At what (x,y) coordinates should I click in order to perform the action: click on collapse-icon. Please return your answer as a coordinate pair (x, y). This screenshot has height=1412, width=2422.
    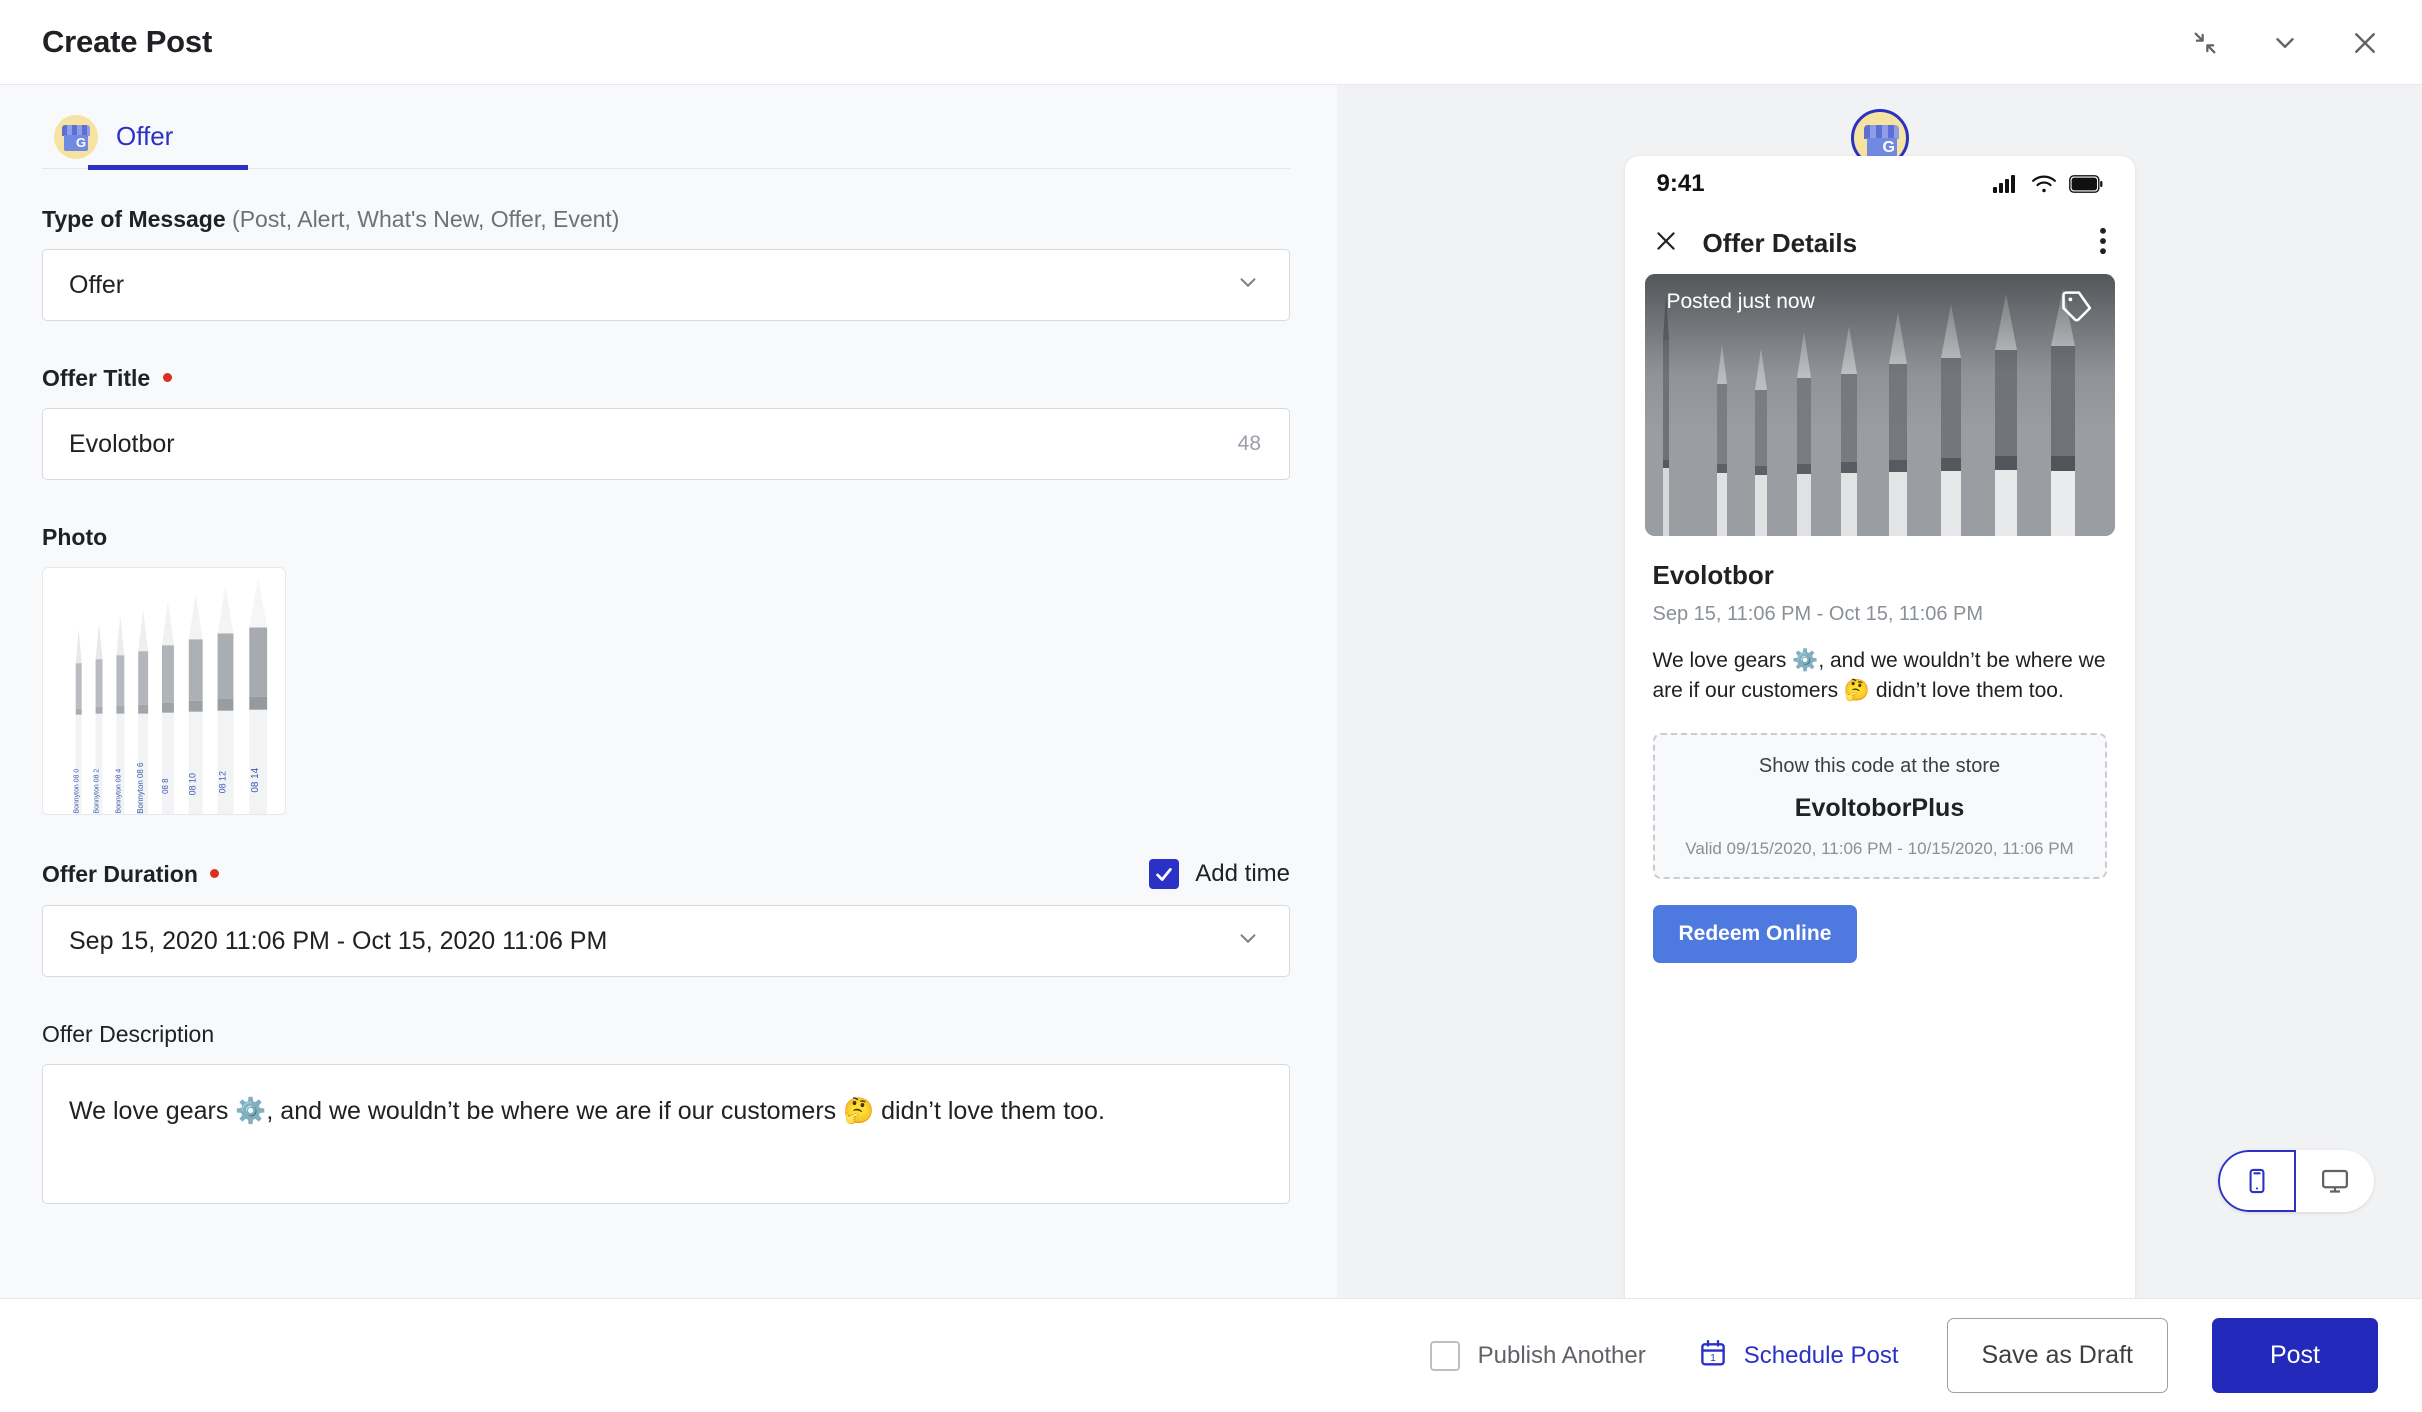
    Looking at the image, I should click on (2205, 43).